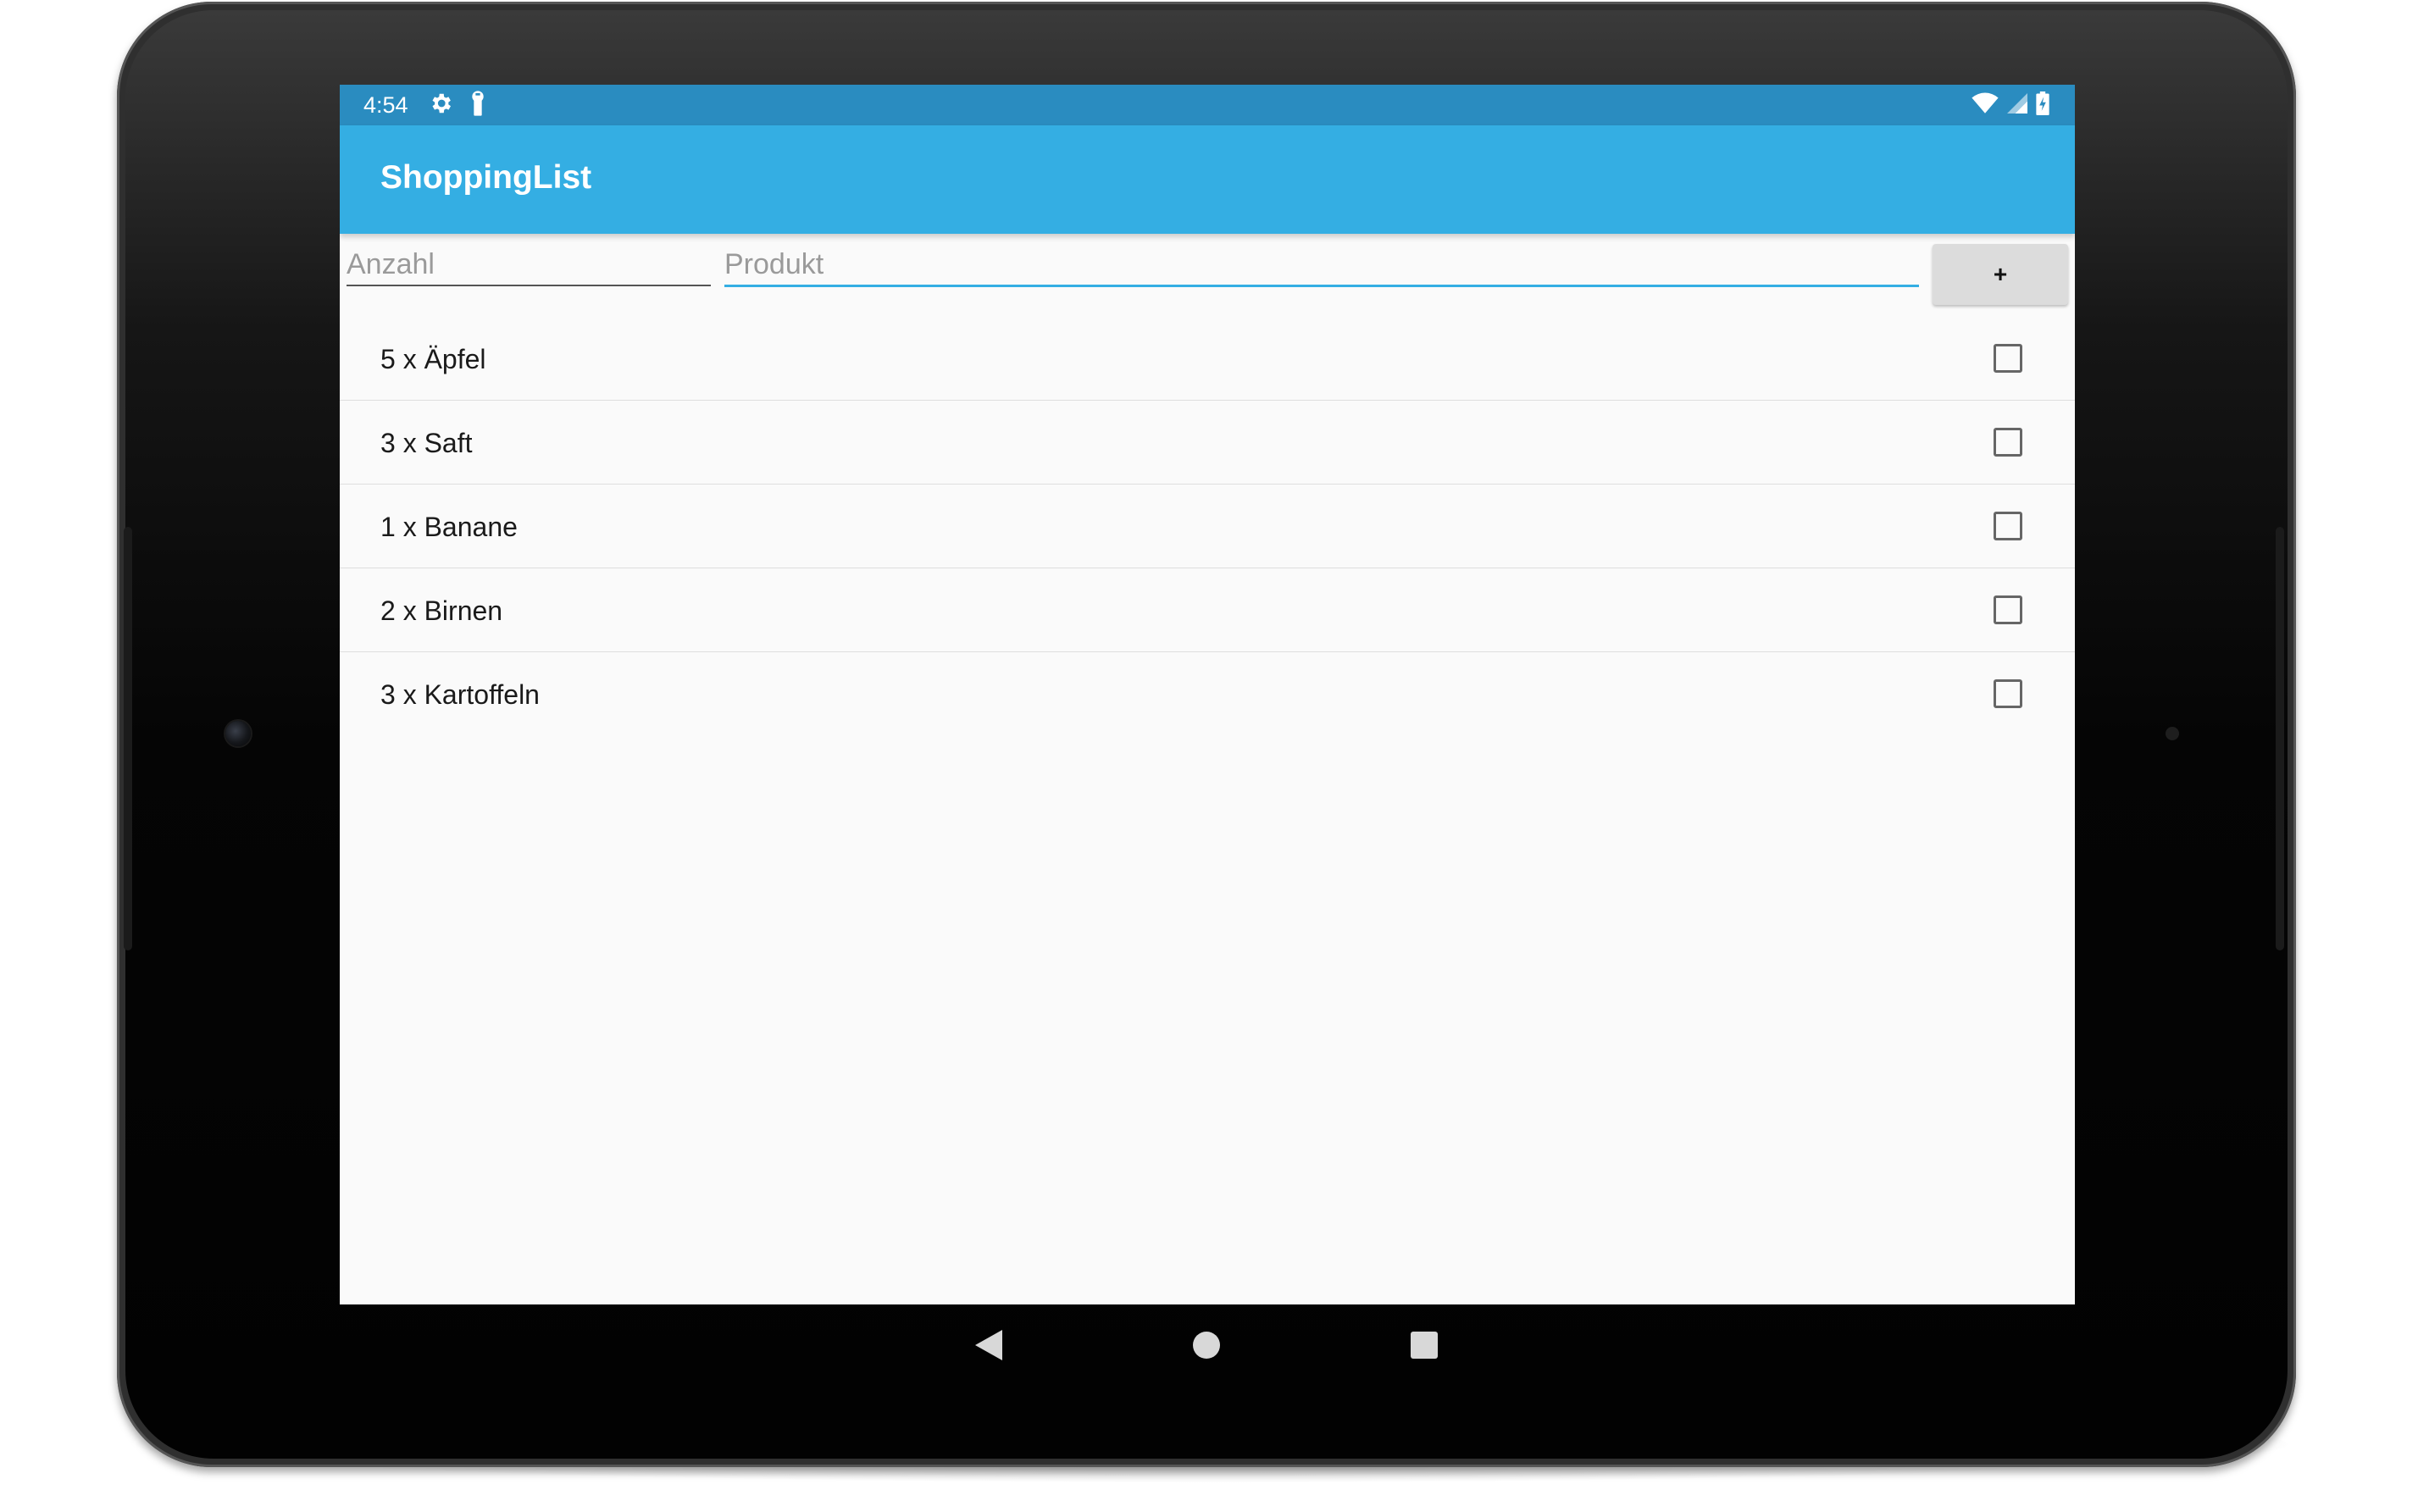  What do you see at coordinates (441, 610) in the screenshot?
I see `list-item-label: 2 x Birnen` at bounding box center [441, 610].